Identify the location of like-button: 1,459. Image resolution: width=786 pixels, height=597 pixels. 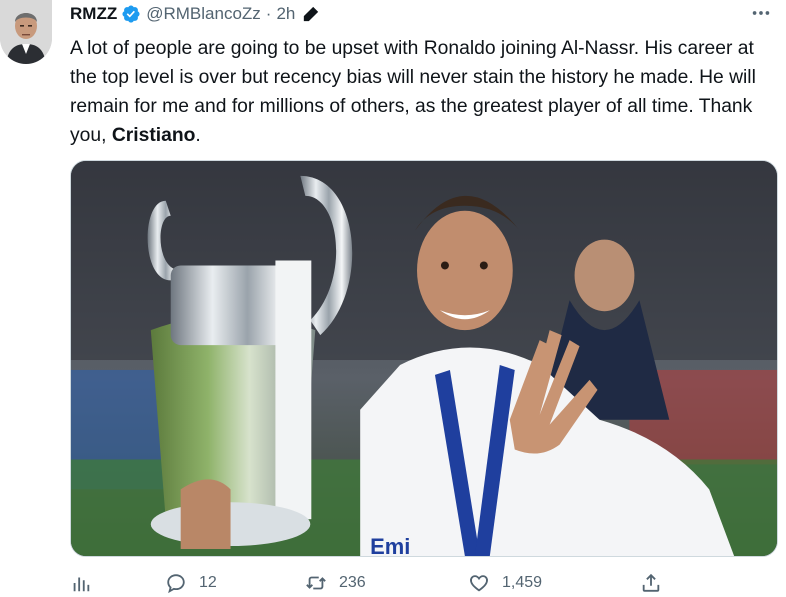
(505, 583).